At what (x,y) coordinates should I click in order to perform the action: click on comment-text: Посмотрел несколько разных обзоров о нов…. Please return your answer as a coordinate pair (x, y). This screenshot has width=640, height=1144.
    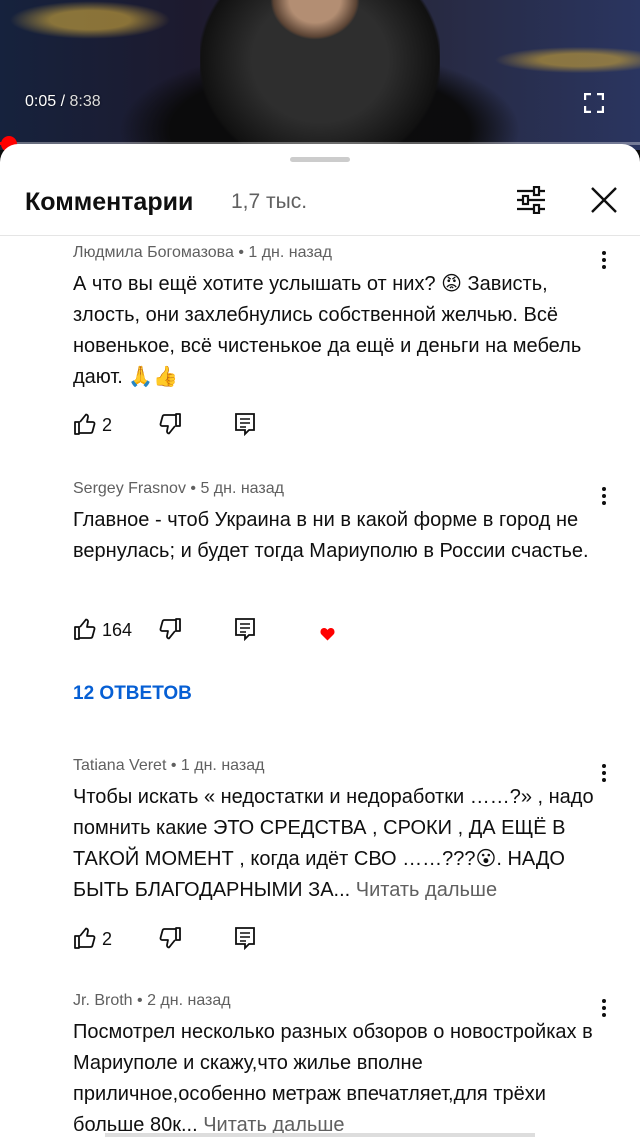
    Looking at the image, I should click on (335, 1079).